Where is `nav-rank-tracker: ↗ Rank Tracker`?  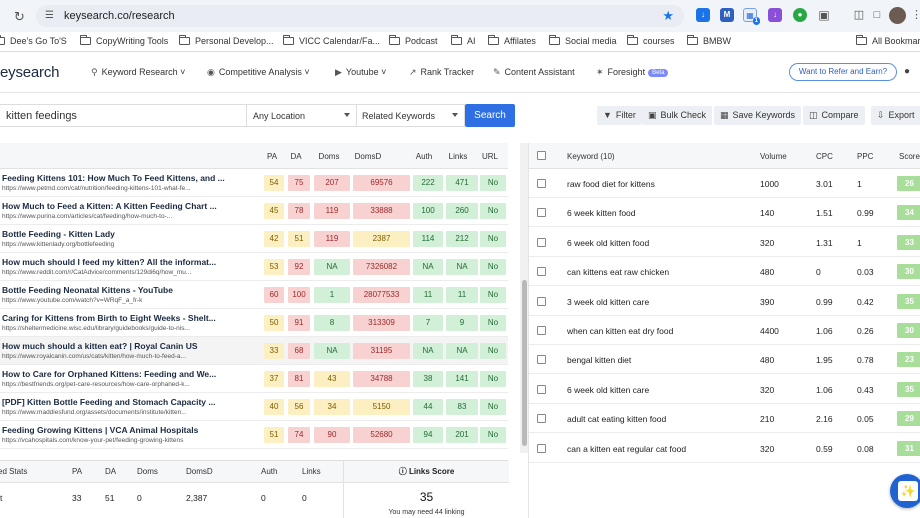
nav-rank-tracker: ↗ Rank Tracker is located at coordinates (441, 72).